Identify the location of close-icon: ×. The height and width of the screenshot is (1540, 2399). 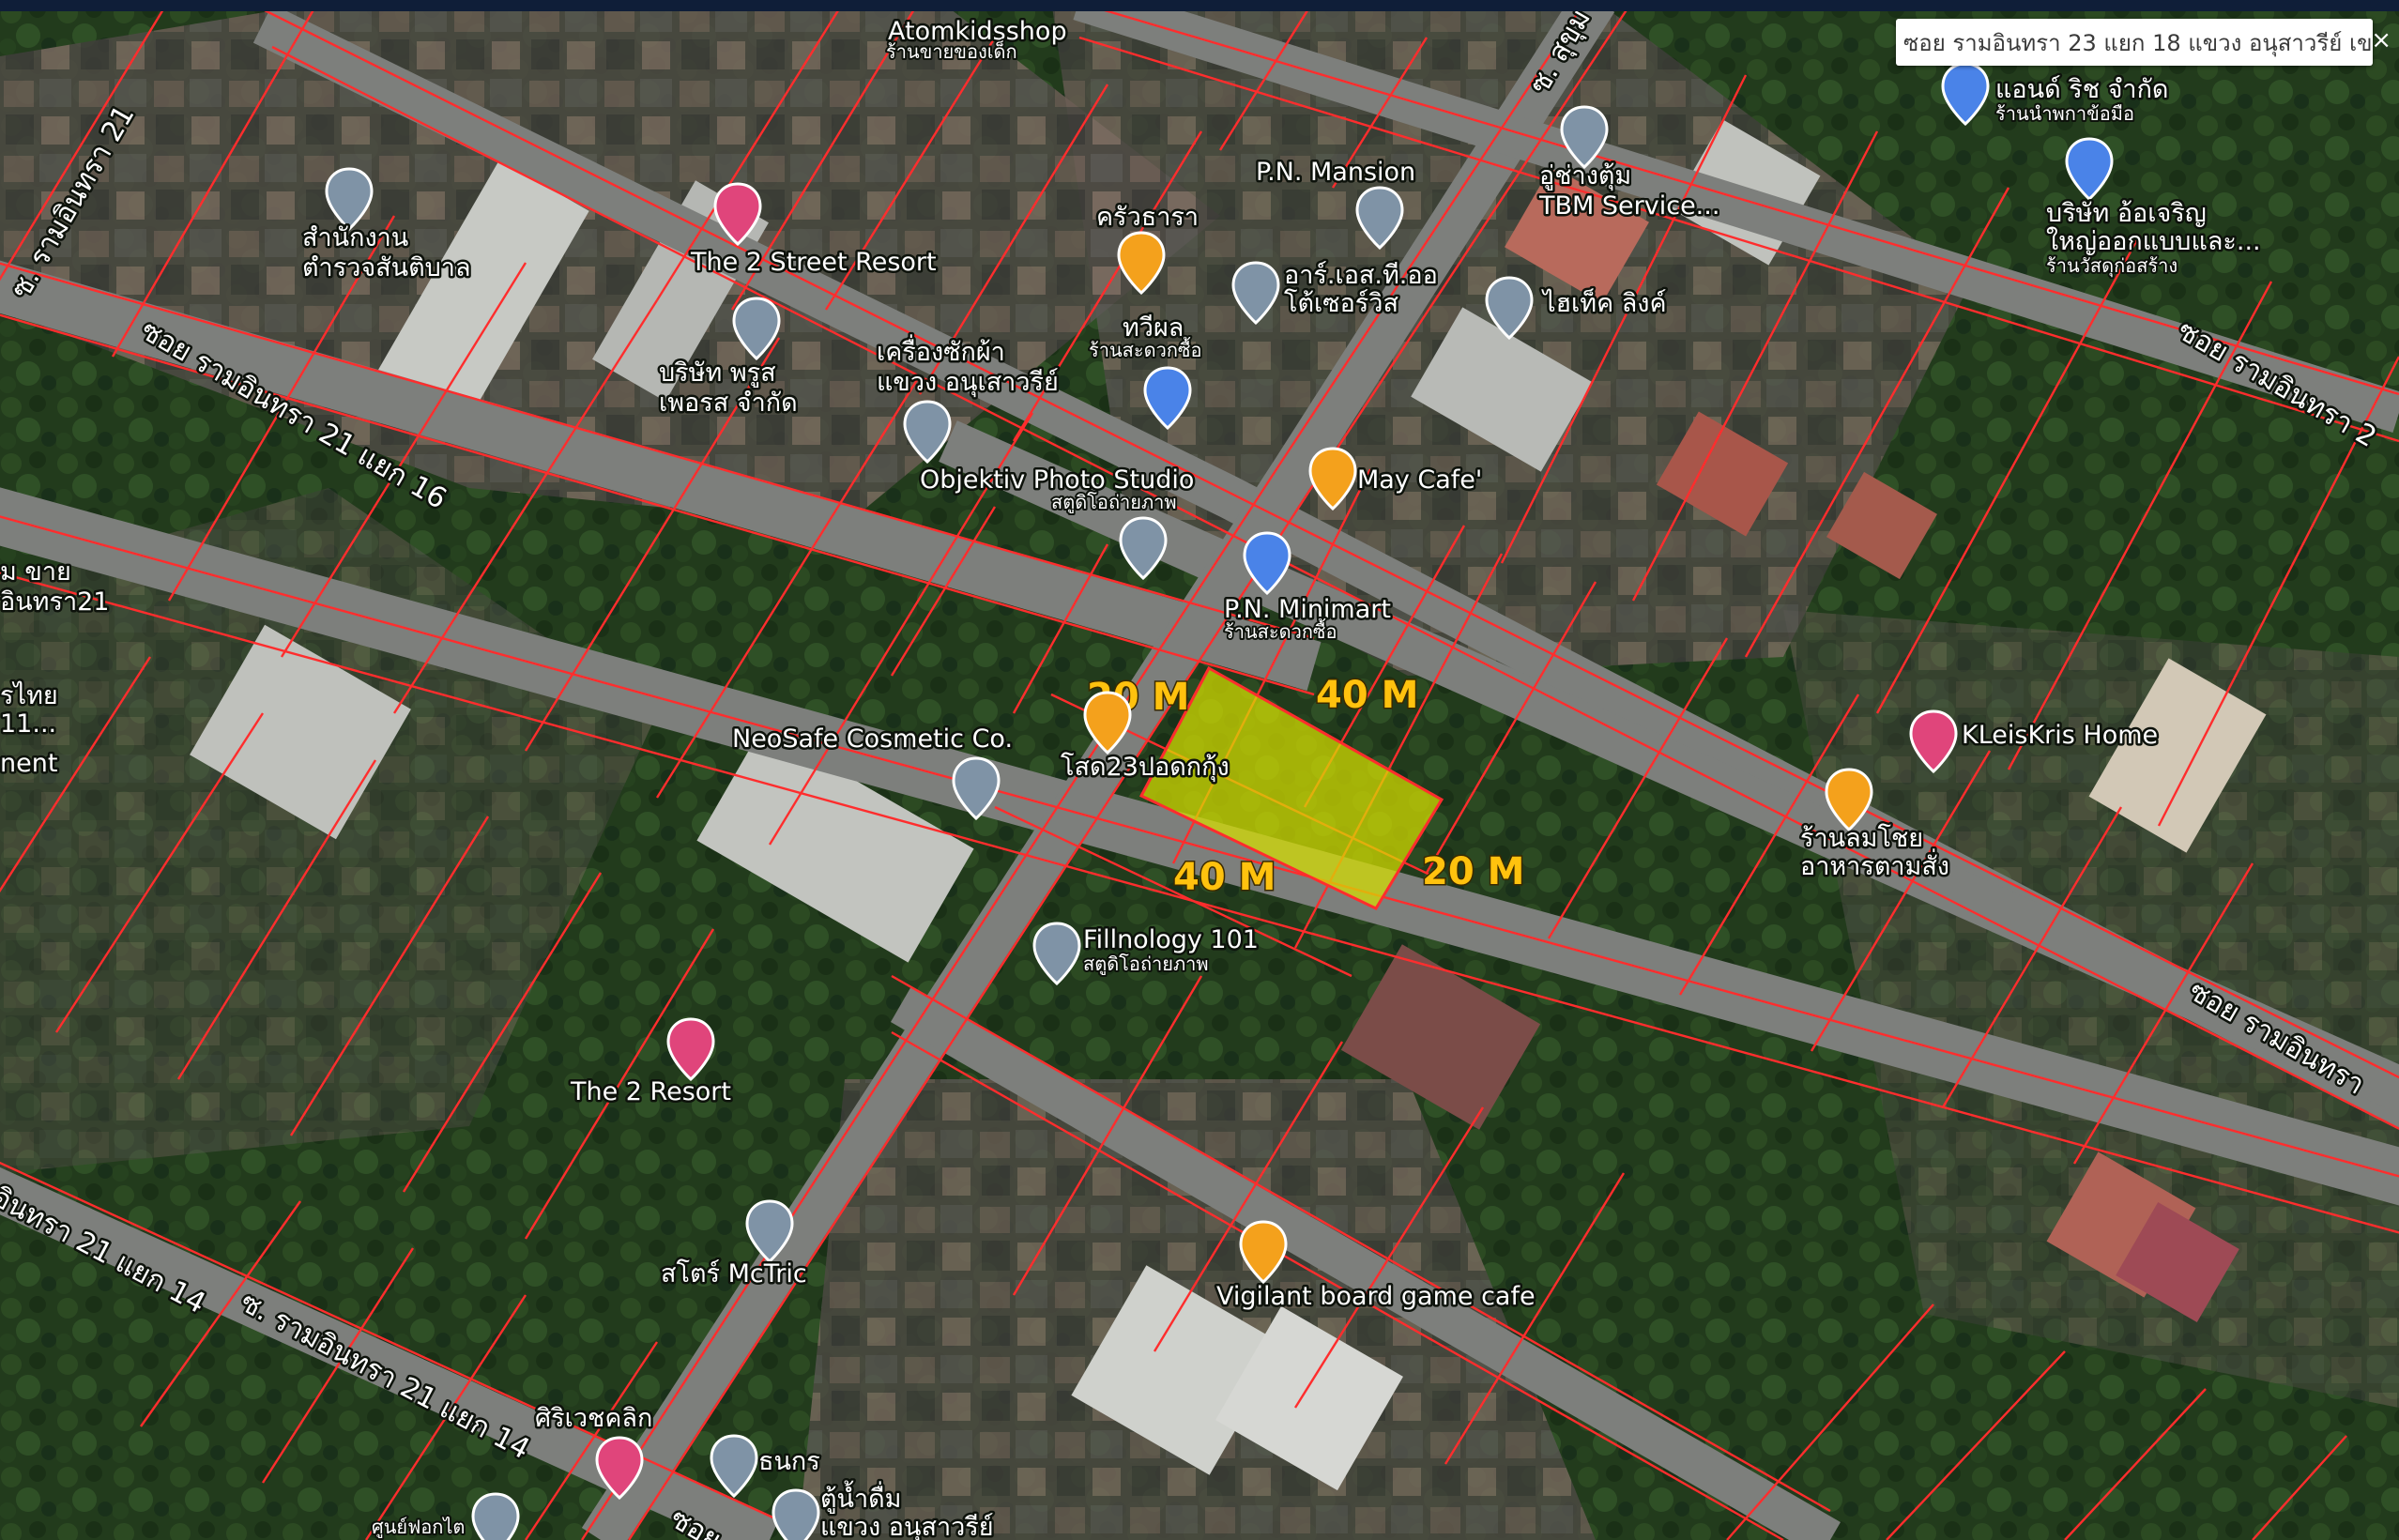
(2381, 40).